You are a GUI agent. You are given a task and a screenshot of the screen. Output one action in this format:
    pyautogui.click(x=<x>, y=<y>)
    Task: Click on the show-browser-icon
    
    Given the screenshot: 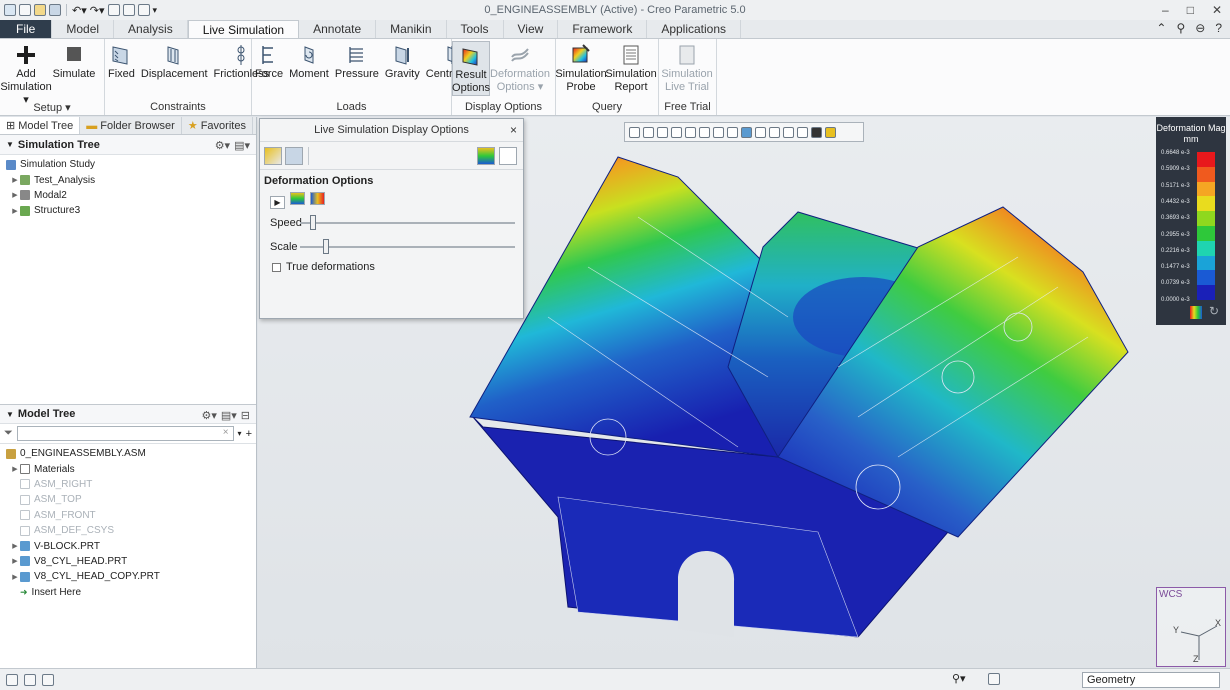 What is the action you would take?
    pyautogui.click(x=30, y=679)
    